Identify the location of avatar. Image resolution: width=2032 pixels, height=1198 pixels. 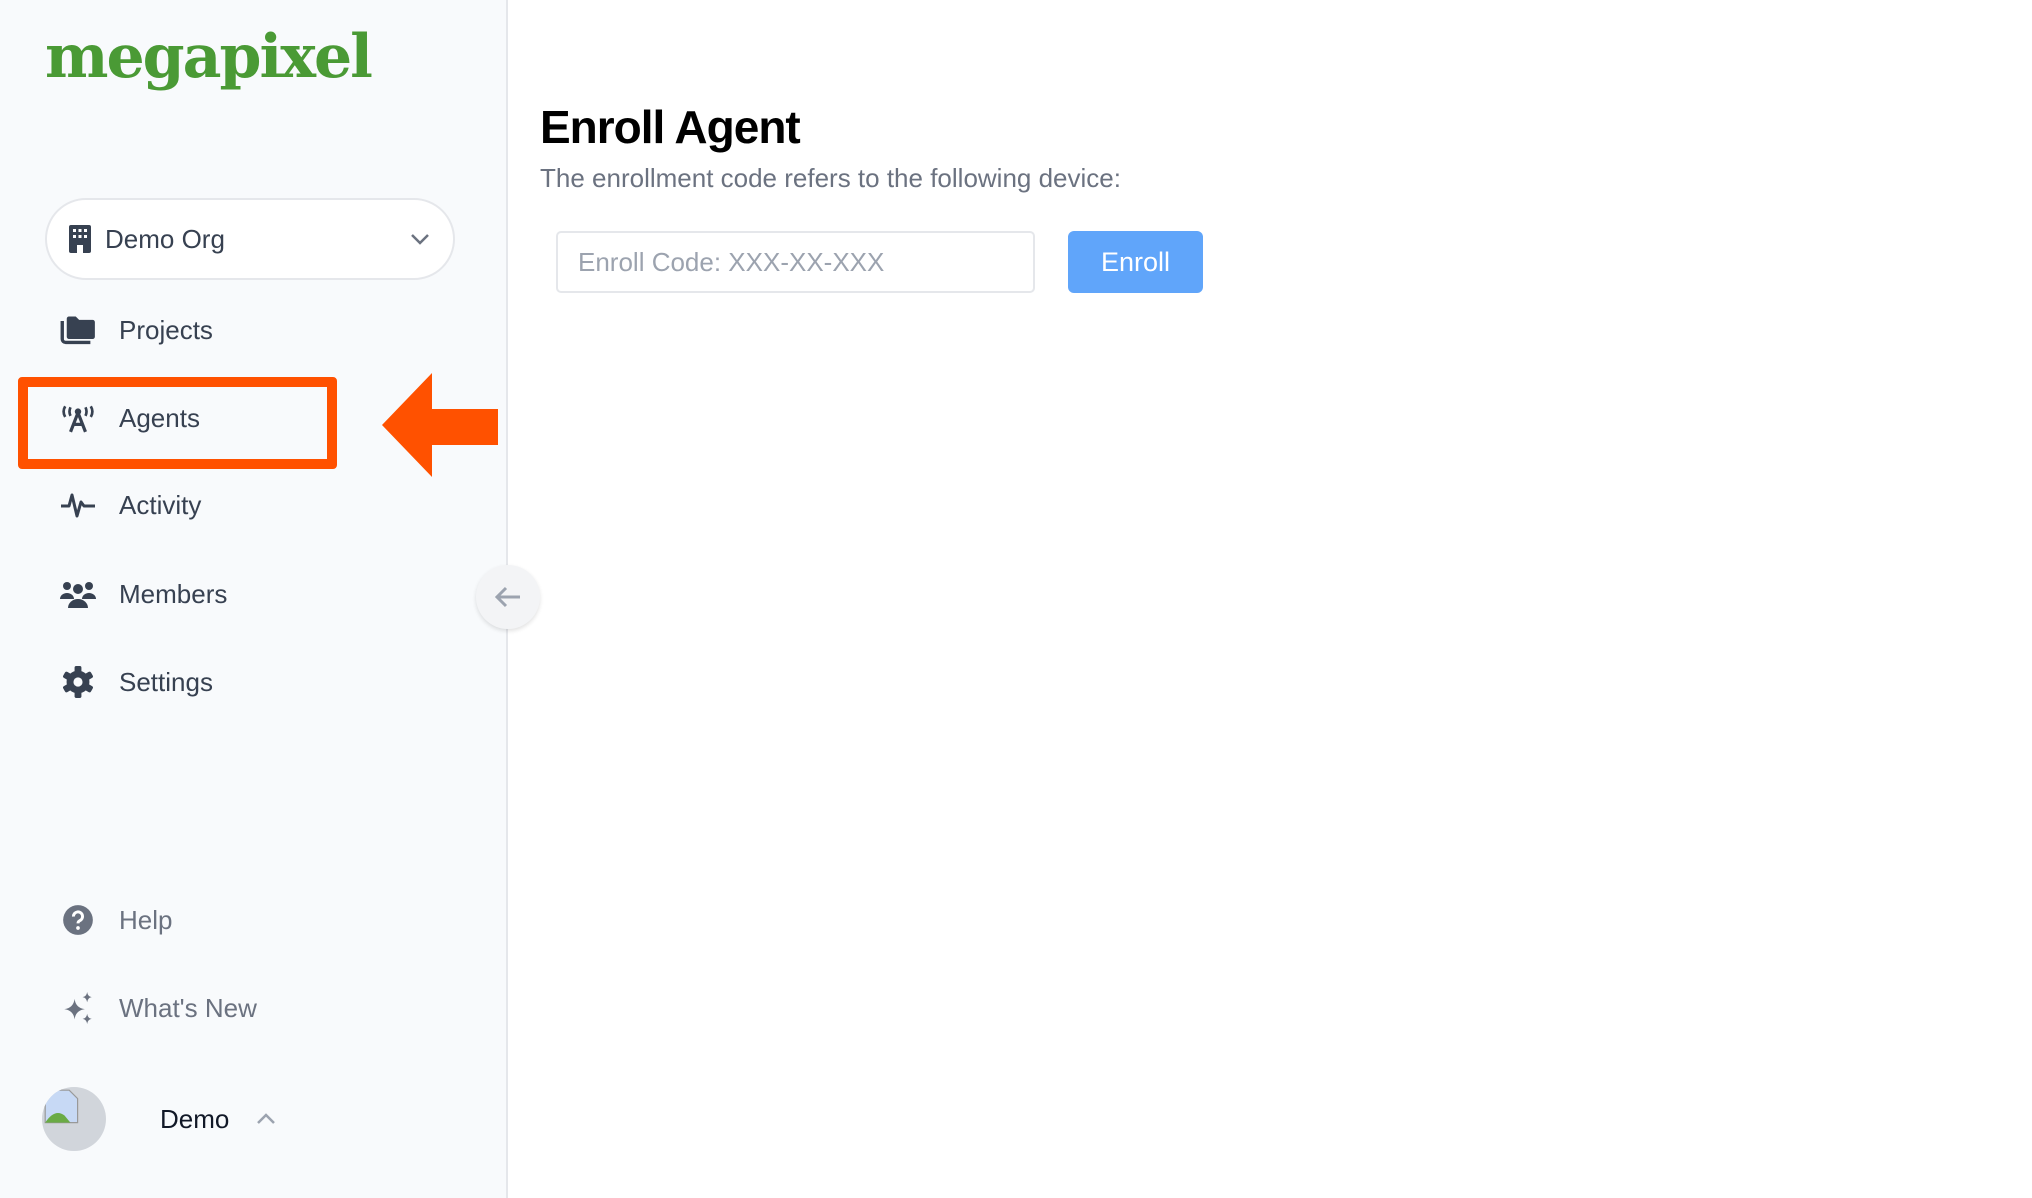
(74, 1119).